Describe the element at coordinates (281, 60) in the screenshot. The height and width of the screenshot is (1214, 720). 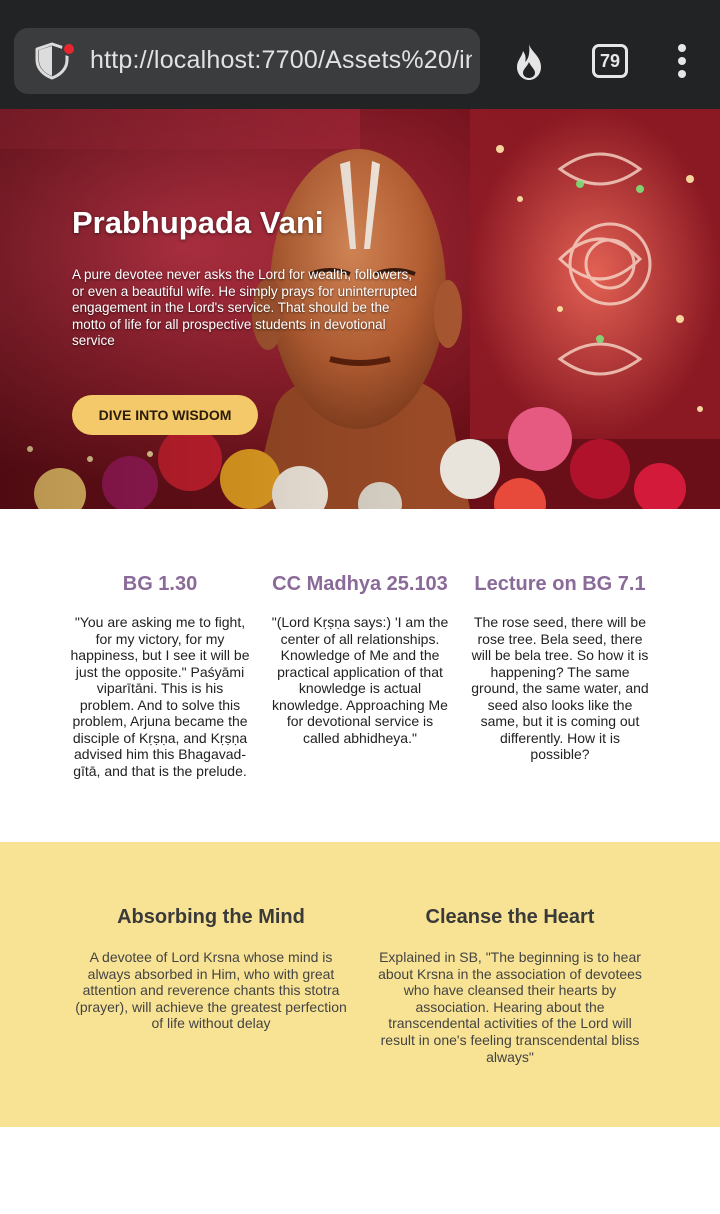
I see `url-text: http://localhost:7700/Assets%20/ind` at that location.